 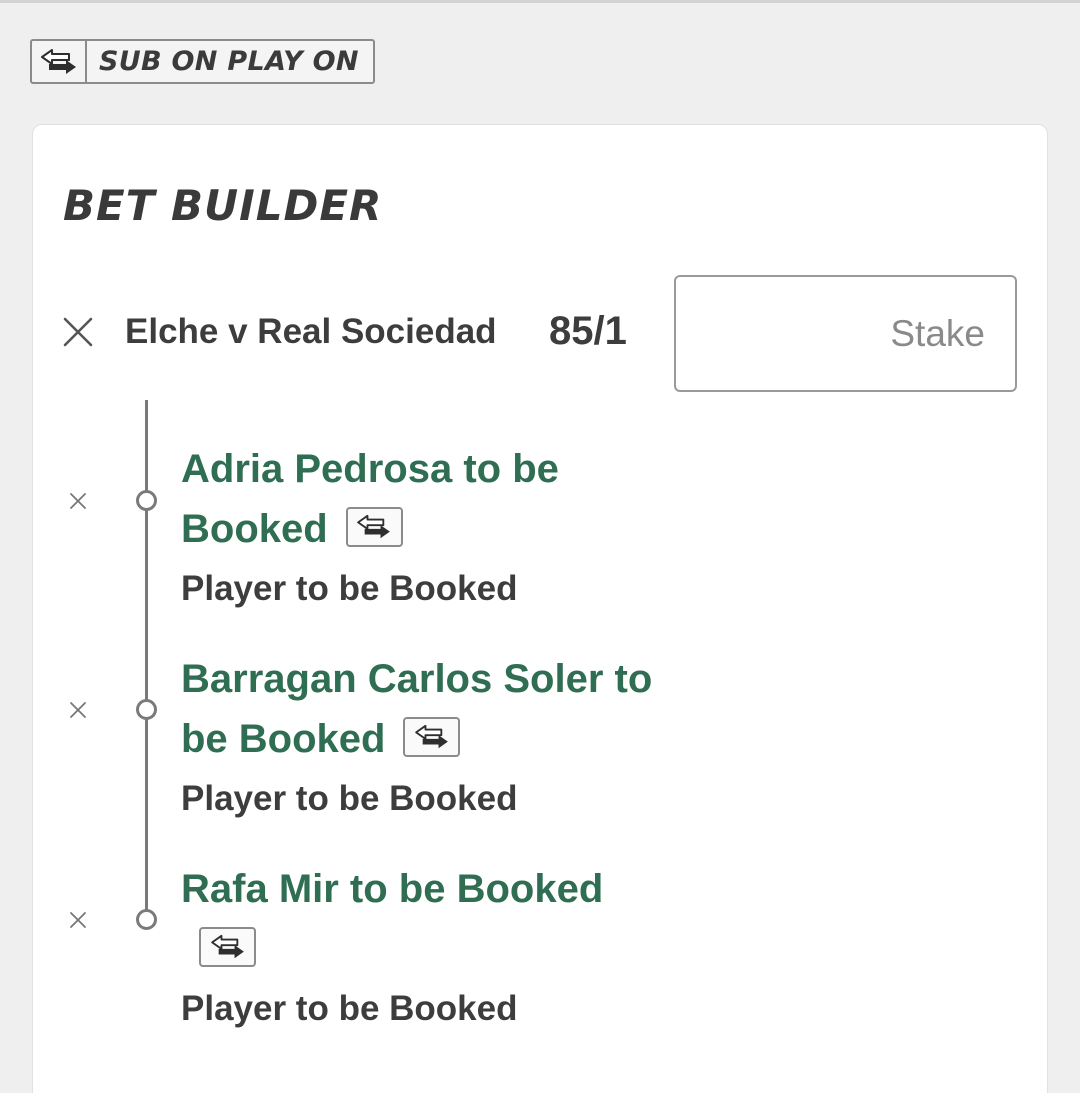 What do you see at coordinates (540, 1) in the screenshot?
I see `top-divider` at bounding box center [540, 1].